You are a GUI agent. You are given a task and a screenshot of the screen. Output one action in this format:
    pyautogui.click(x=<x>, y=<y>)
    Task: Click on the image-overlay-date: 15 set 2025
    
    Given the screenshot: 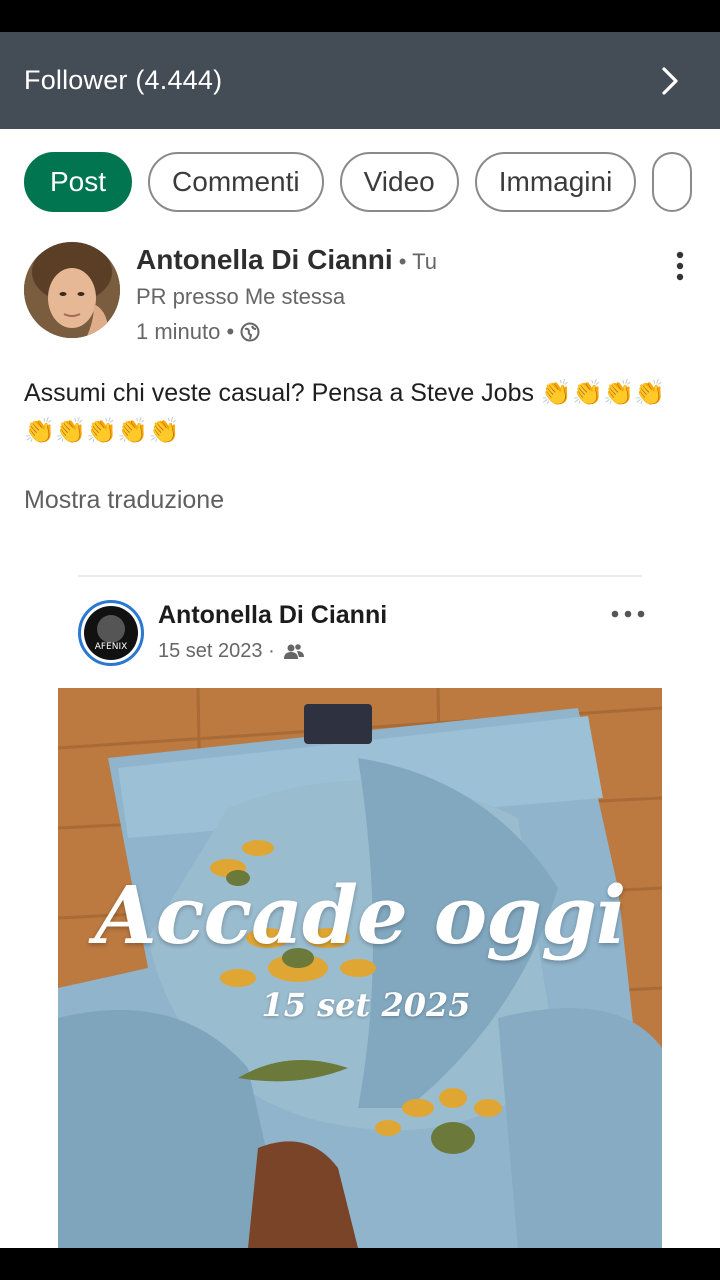 What is the action you would take?
    pyautogui.click(x=366, y=1005)
    